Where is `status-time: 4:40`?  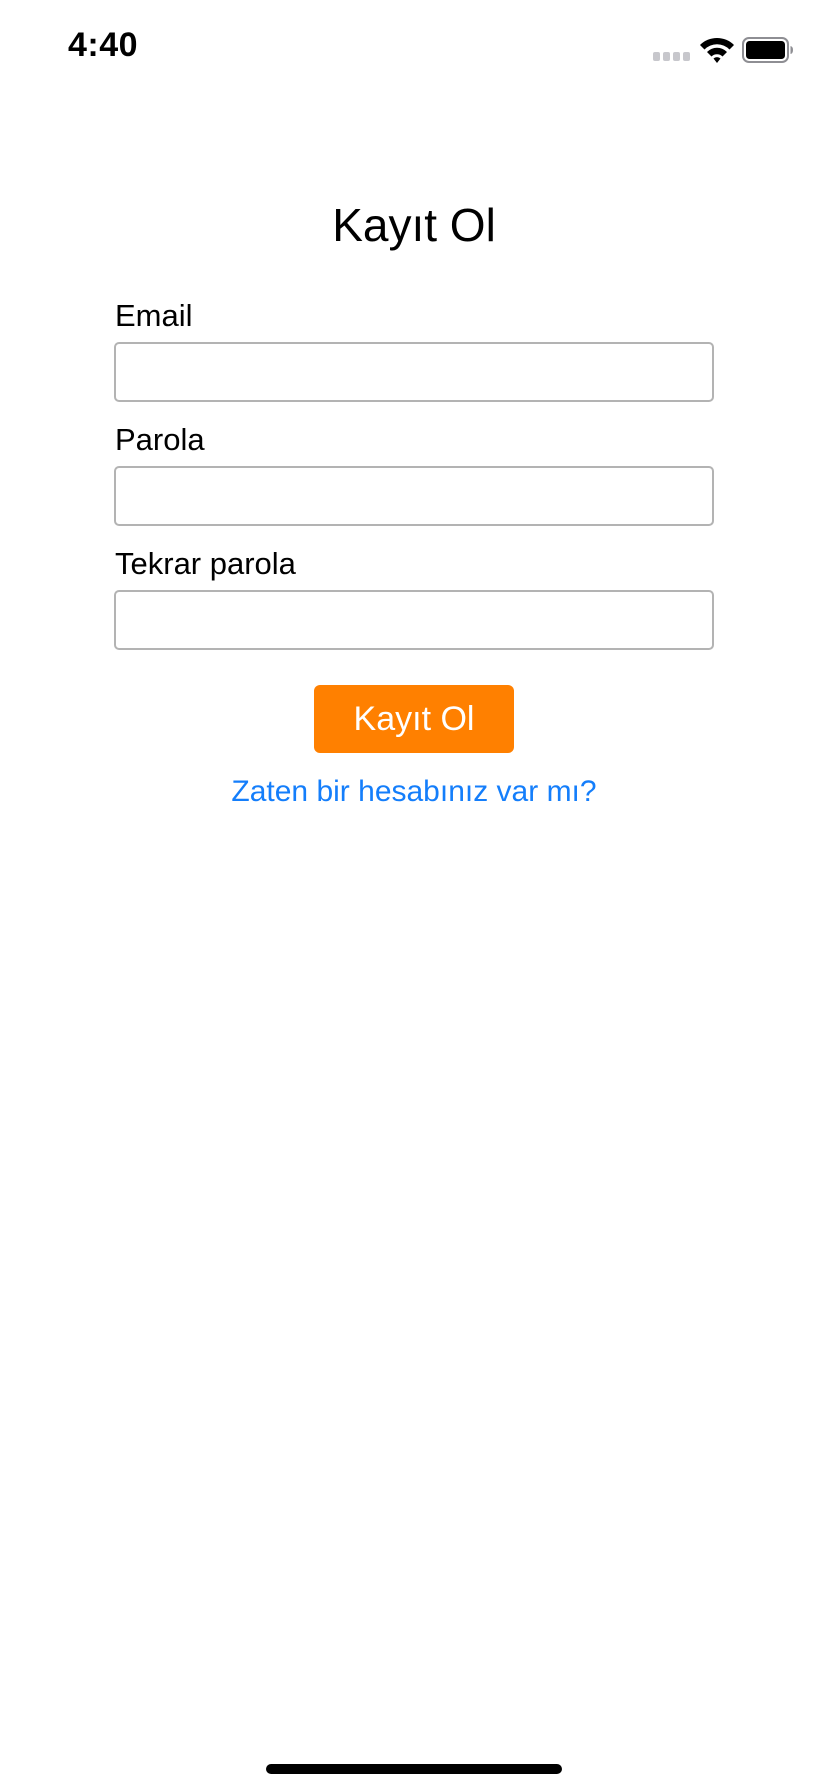 status-time: 4:40 is located at coordinates (103, 45).